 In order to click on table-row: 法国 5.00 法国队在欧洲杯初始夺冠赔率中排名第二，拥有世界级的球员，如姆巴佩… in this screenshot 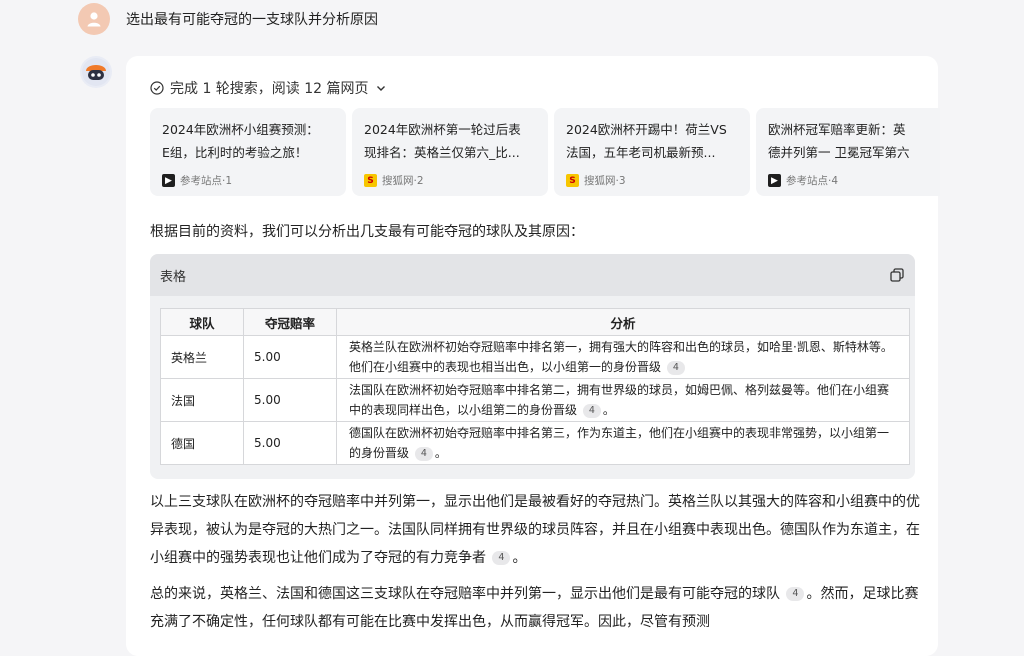, I will do `click(535, 400)`.